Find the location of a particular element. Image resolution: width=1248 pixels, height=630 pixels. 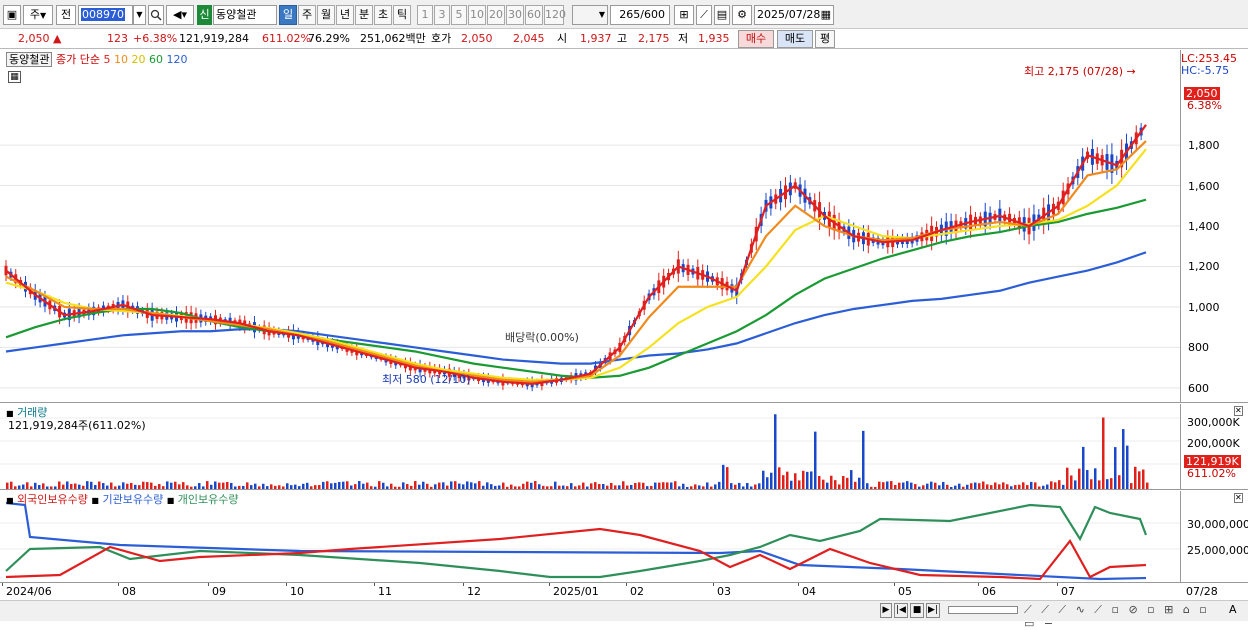

text-tool-icon: A is located at coordinates (1233, 609).